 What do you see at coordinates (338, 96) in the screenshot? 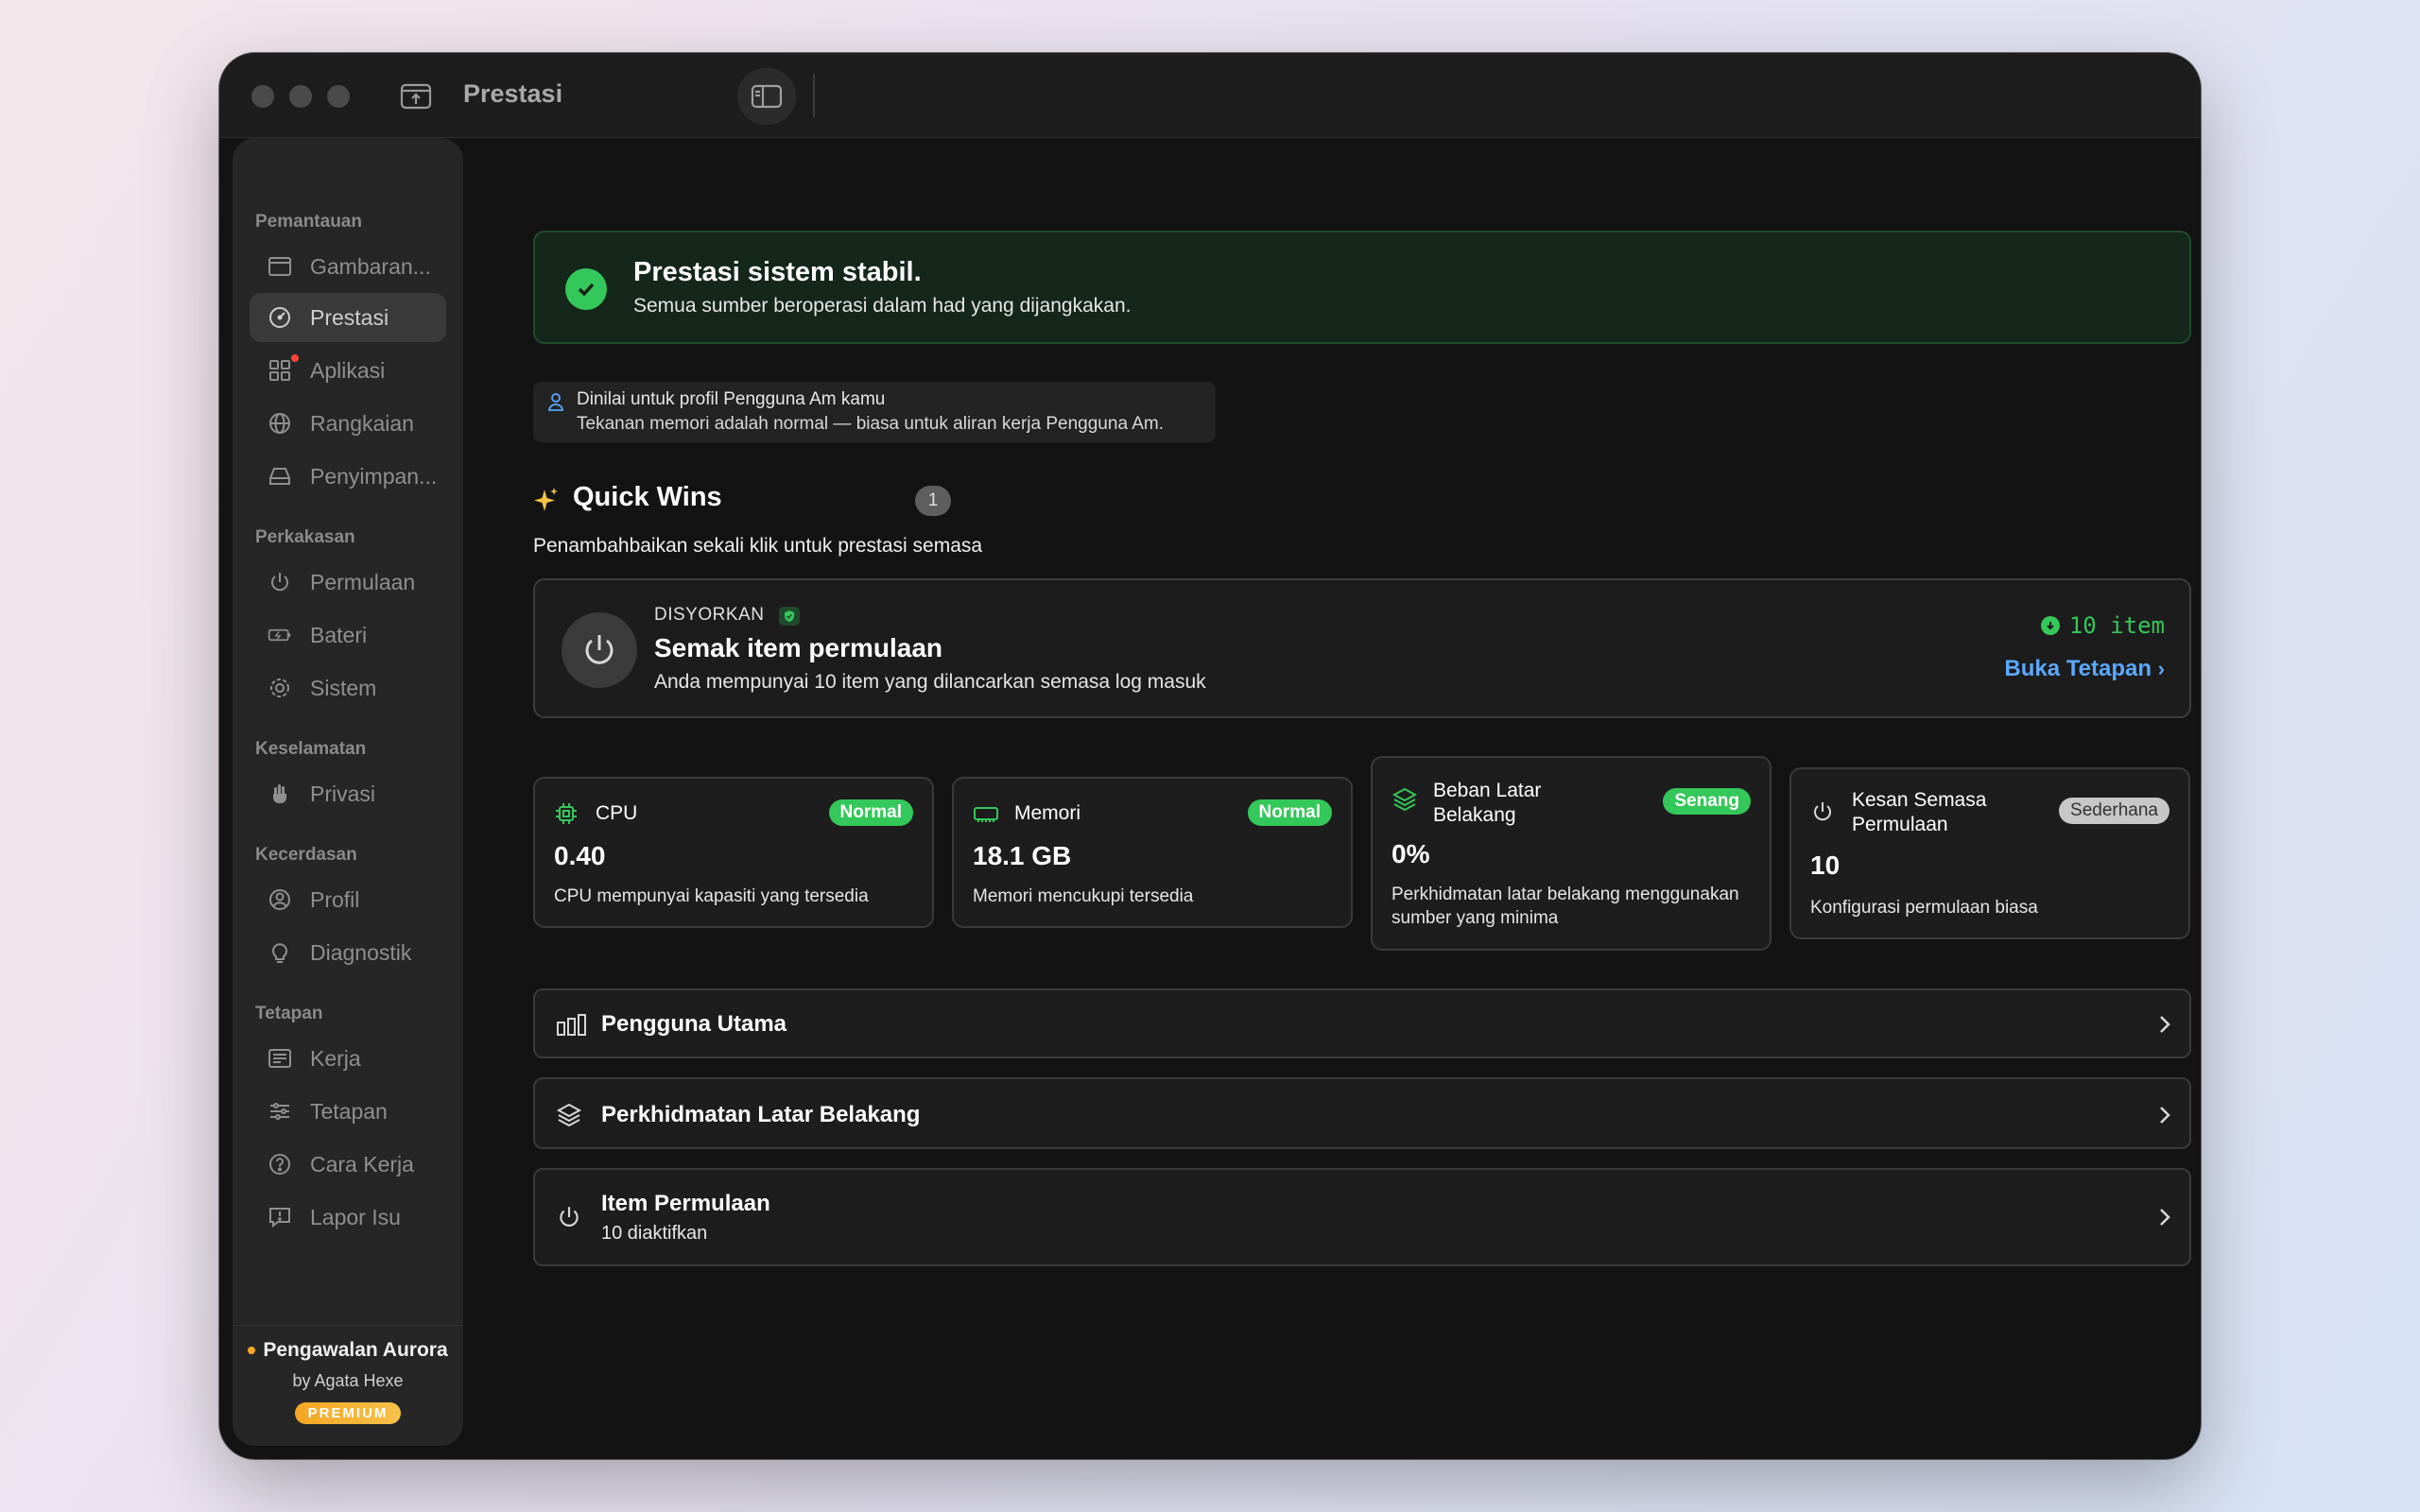
I see `zoom-window-button` at bounding box center [338, 96].